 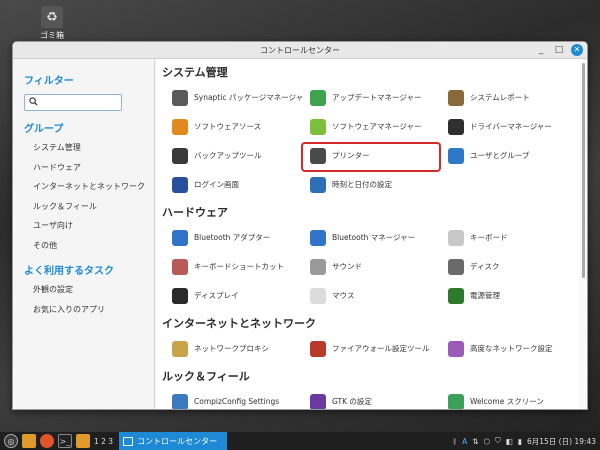 I want to click on network-tray-icon: ⬡, so click(x=487, y=441).